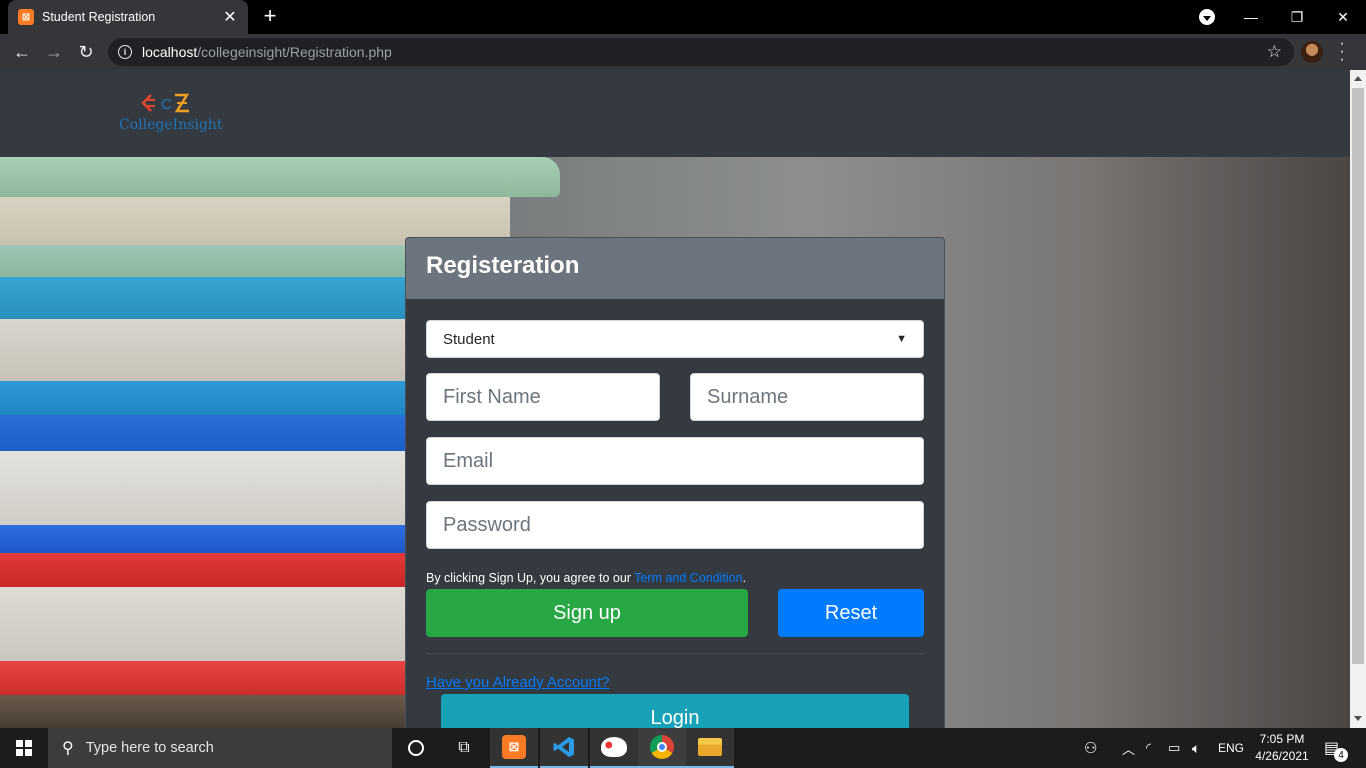 Image resolution: width=1366 pixels, height=768 pixels. I want to click on browser-tab: ⊠ Student Registration ✕, so click(128, 17).